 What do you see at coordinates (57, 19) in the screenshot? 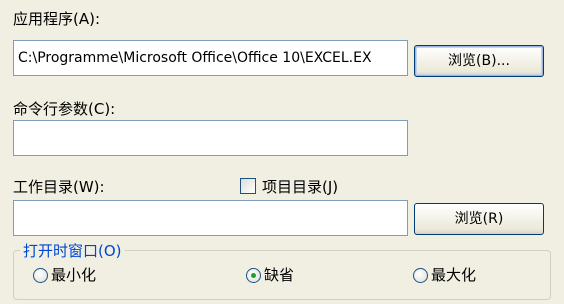
I see `application-label: 应用程序(A):` at bounding box center [57, 19].